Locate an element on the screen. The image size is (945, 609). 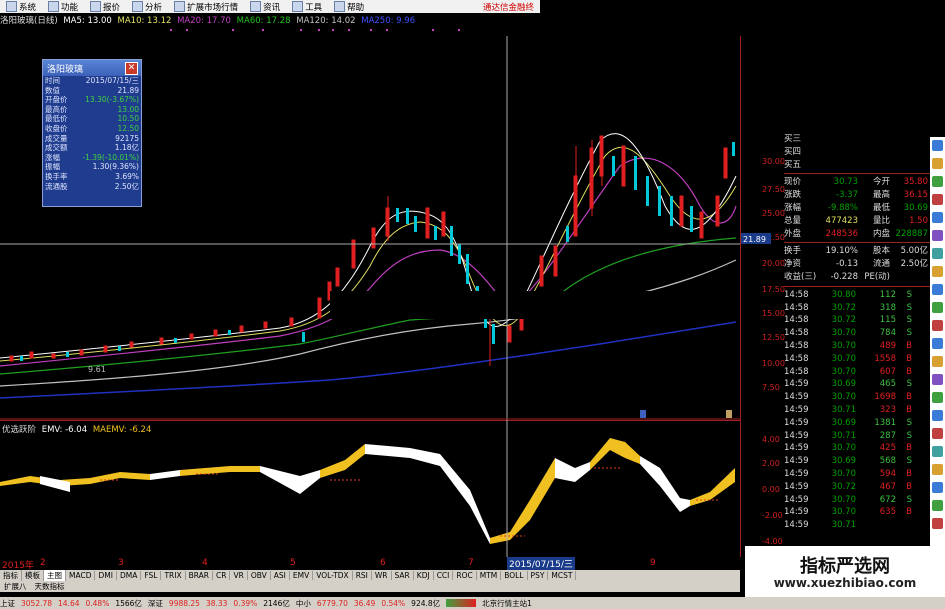
tab-indicator: 指标 is located at coordinates (11, 575).